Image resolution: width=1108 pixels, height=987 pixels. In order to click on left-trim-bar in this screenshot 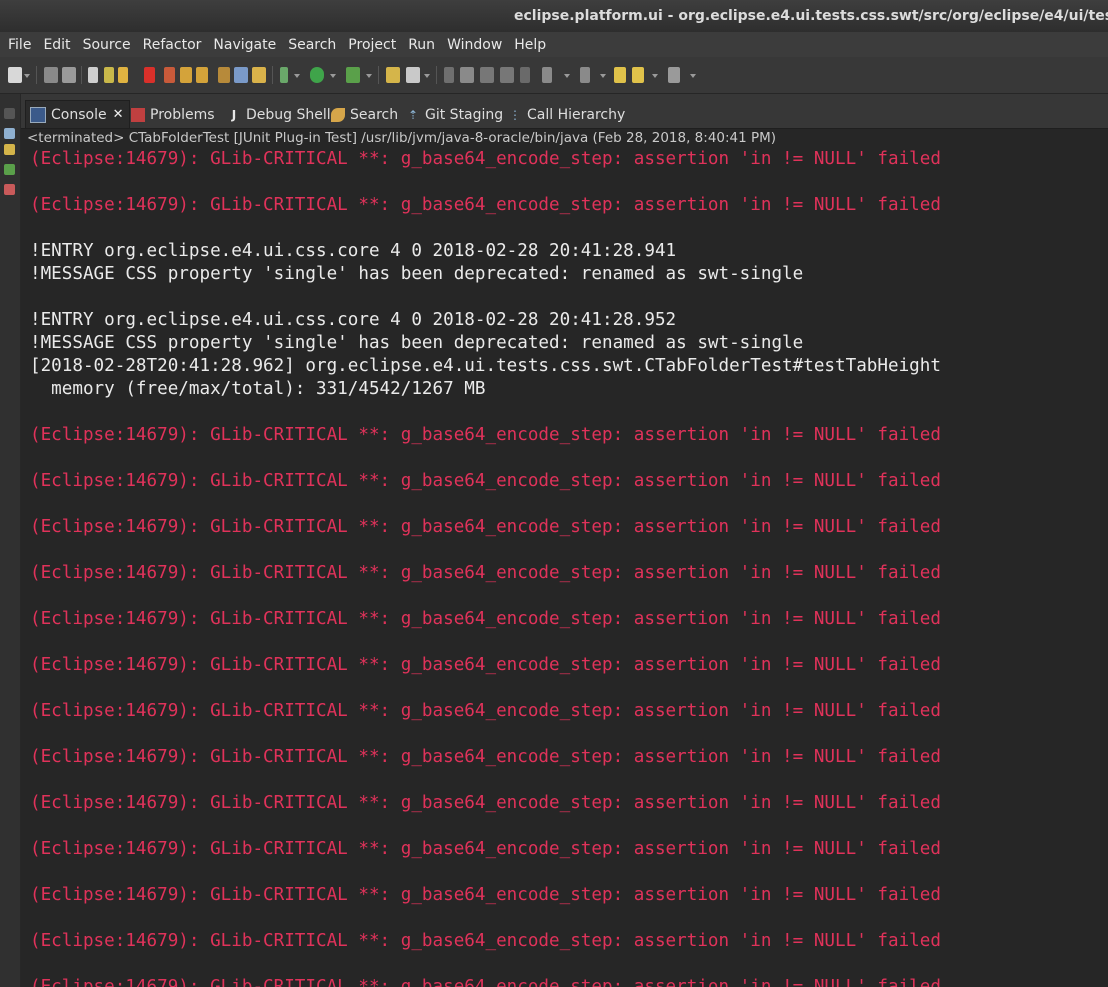, I will do `click(10, 540)`.